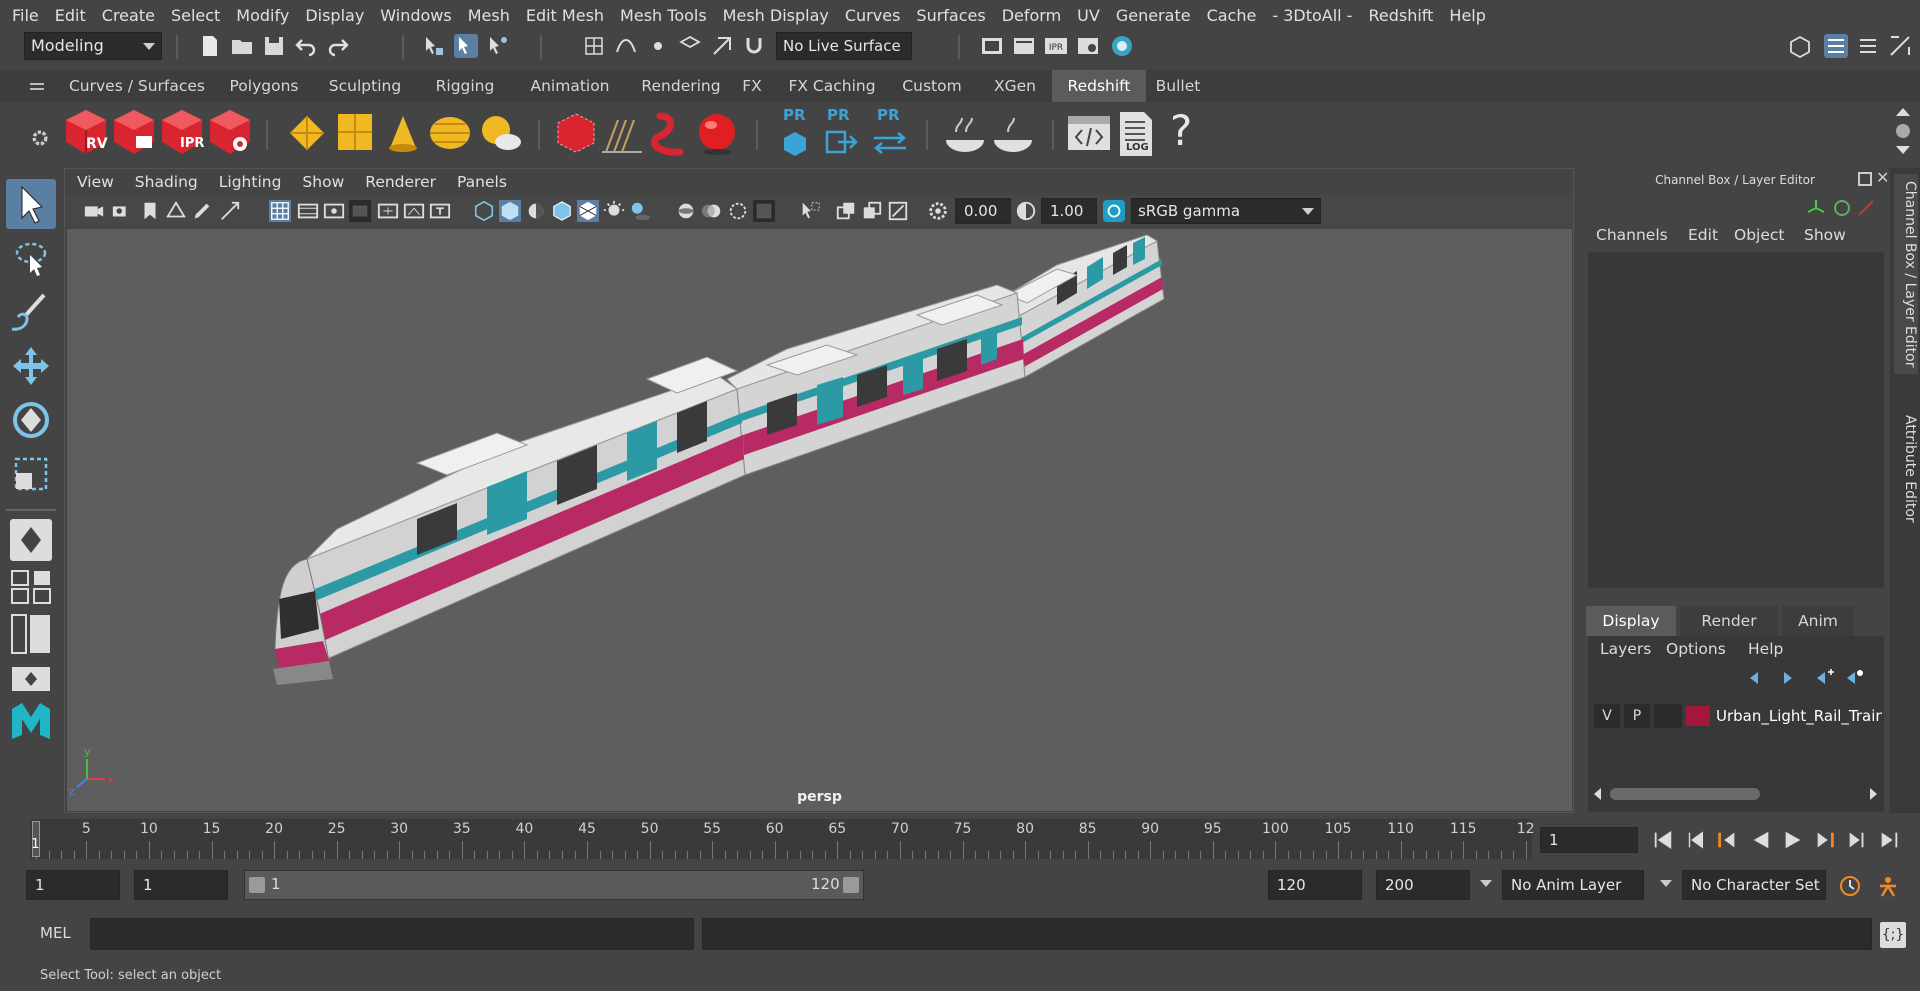 The width and height of the screenshot is (1920, 991). I want to click on character-set-field: No Character Set, so click(1754, 885).